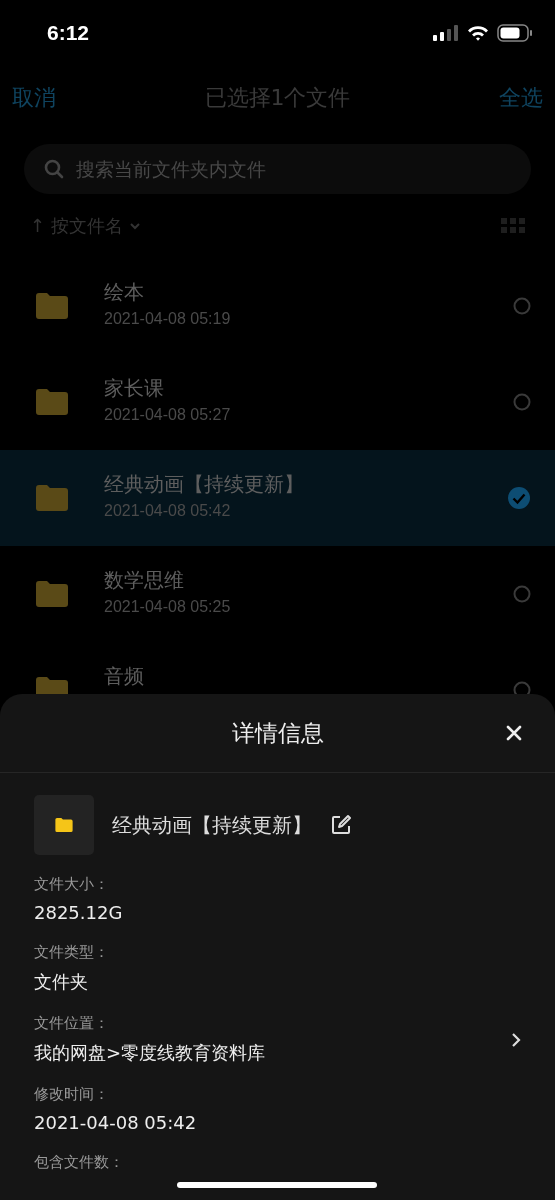 The image size is (555, 1200). I want to click on field-value: 2825.12G, so click(79, 912).